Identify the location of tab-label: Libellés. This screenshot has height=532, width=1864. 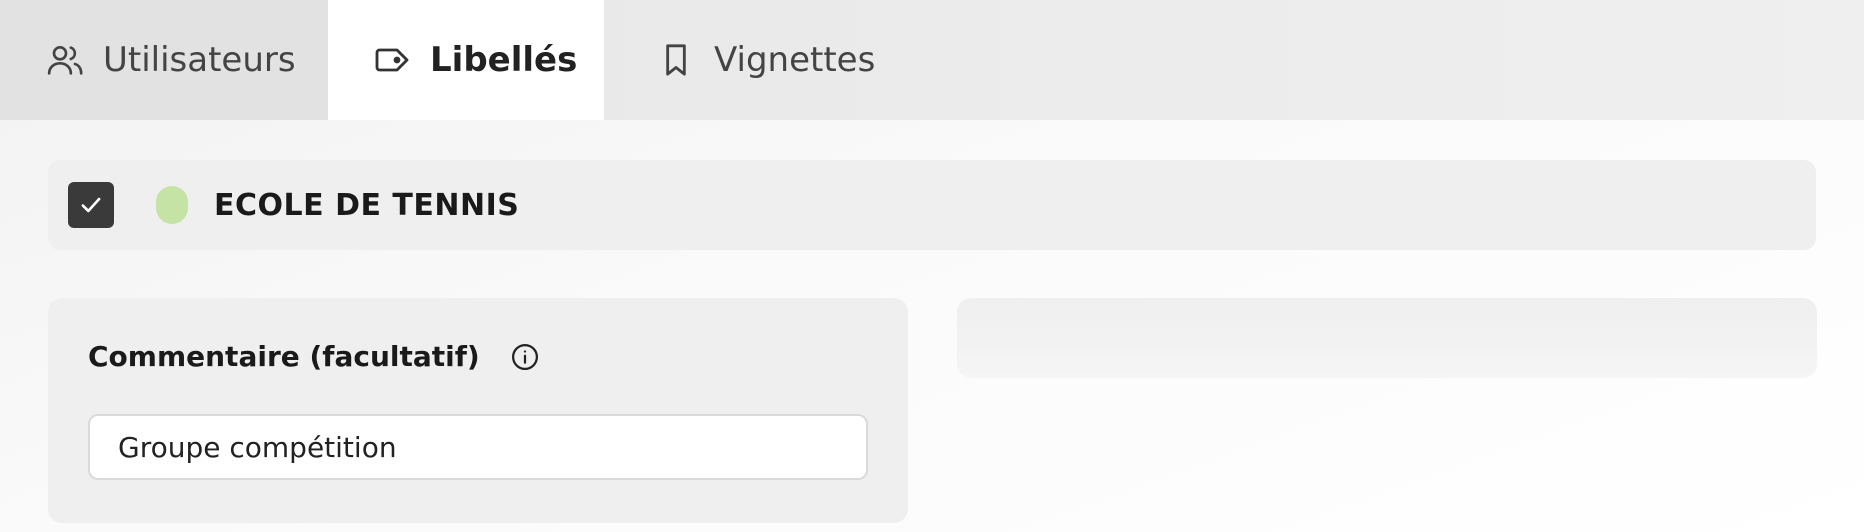
(504, 60).